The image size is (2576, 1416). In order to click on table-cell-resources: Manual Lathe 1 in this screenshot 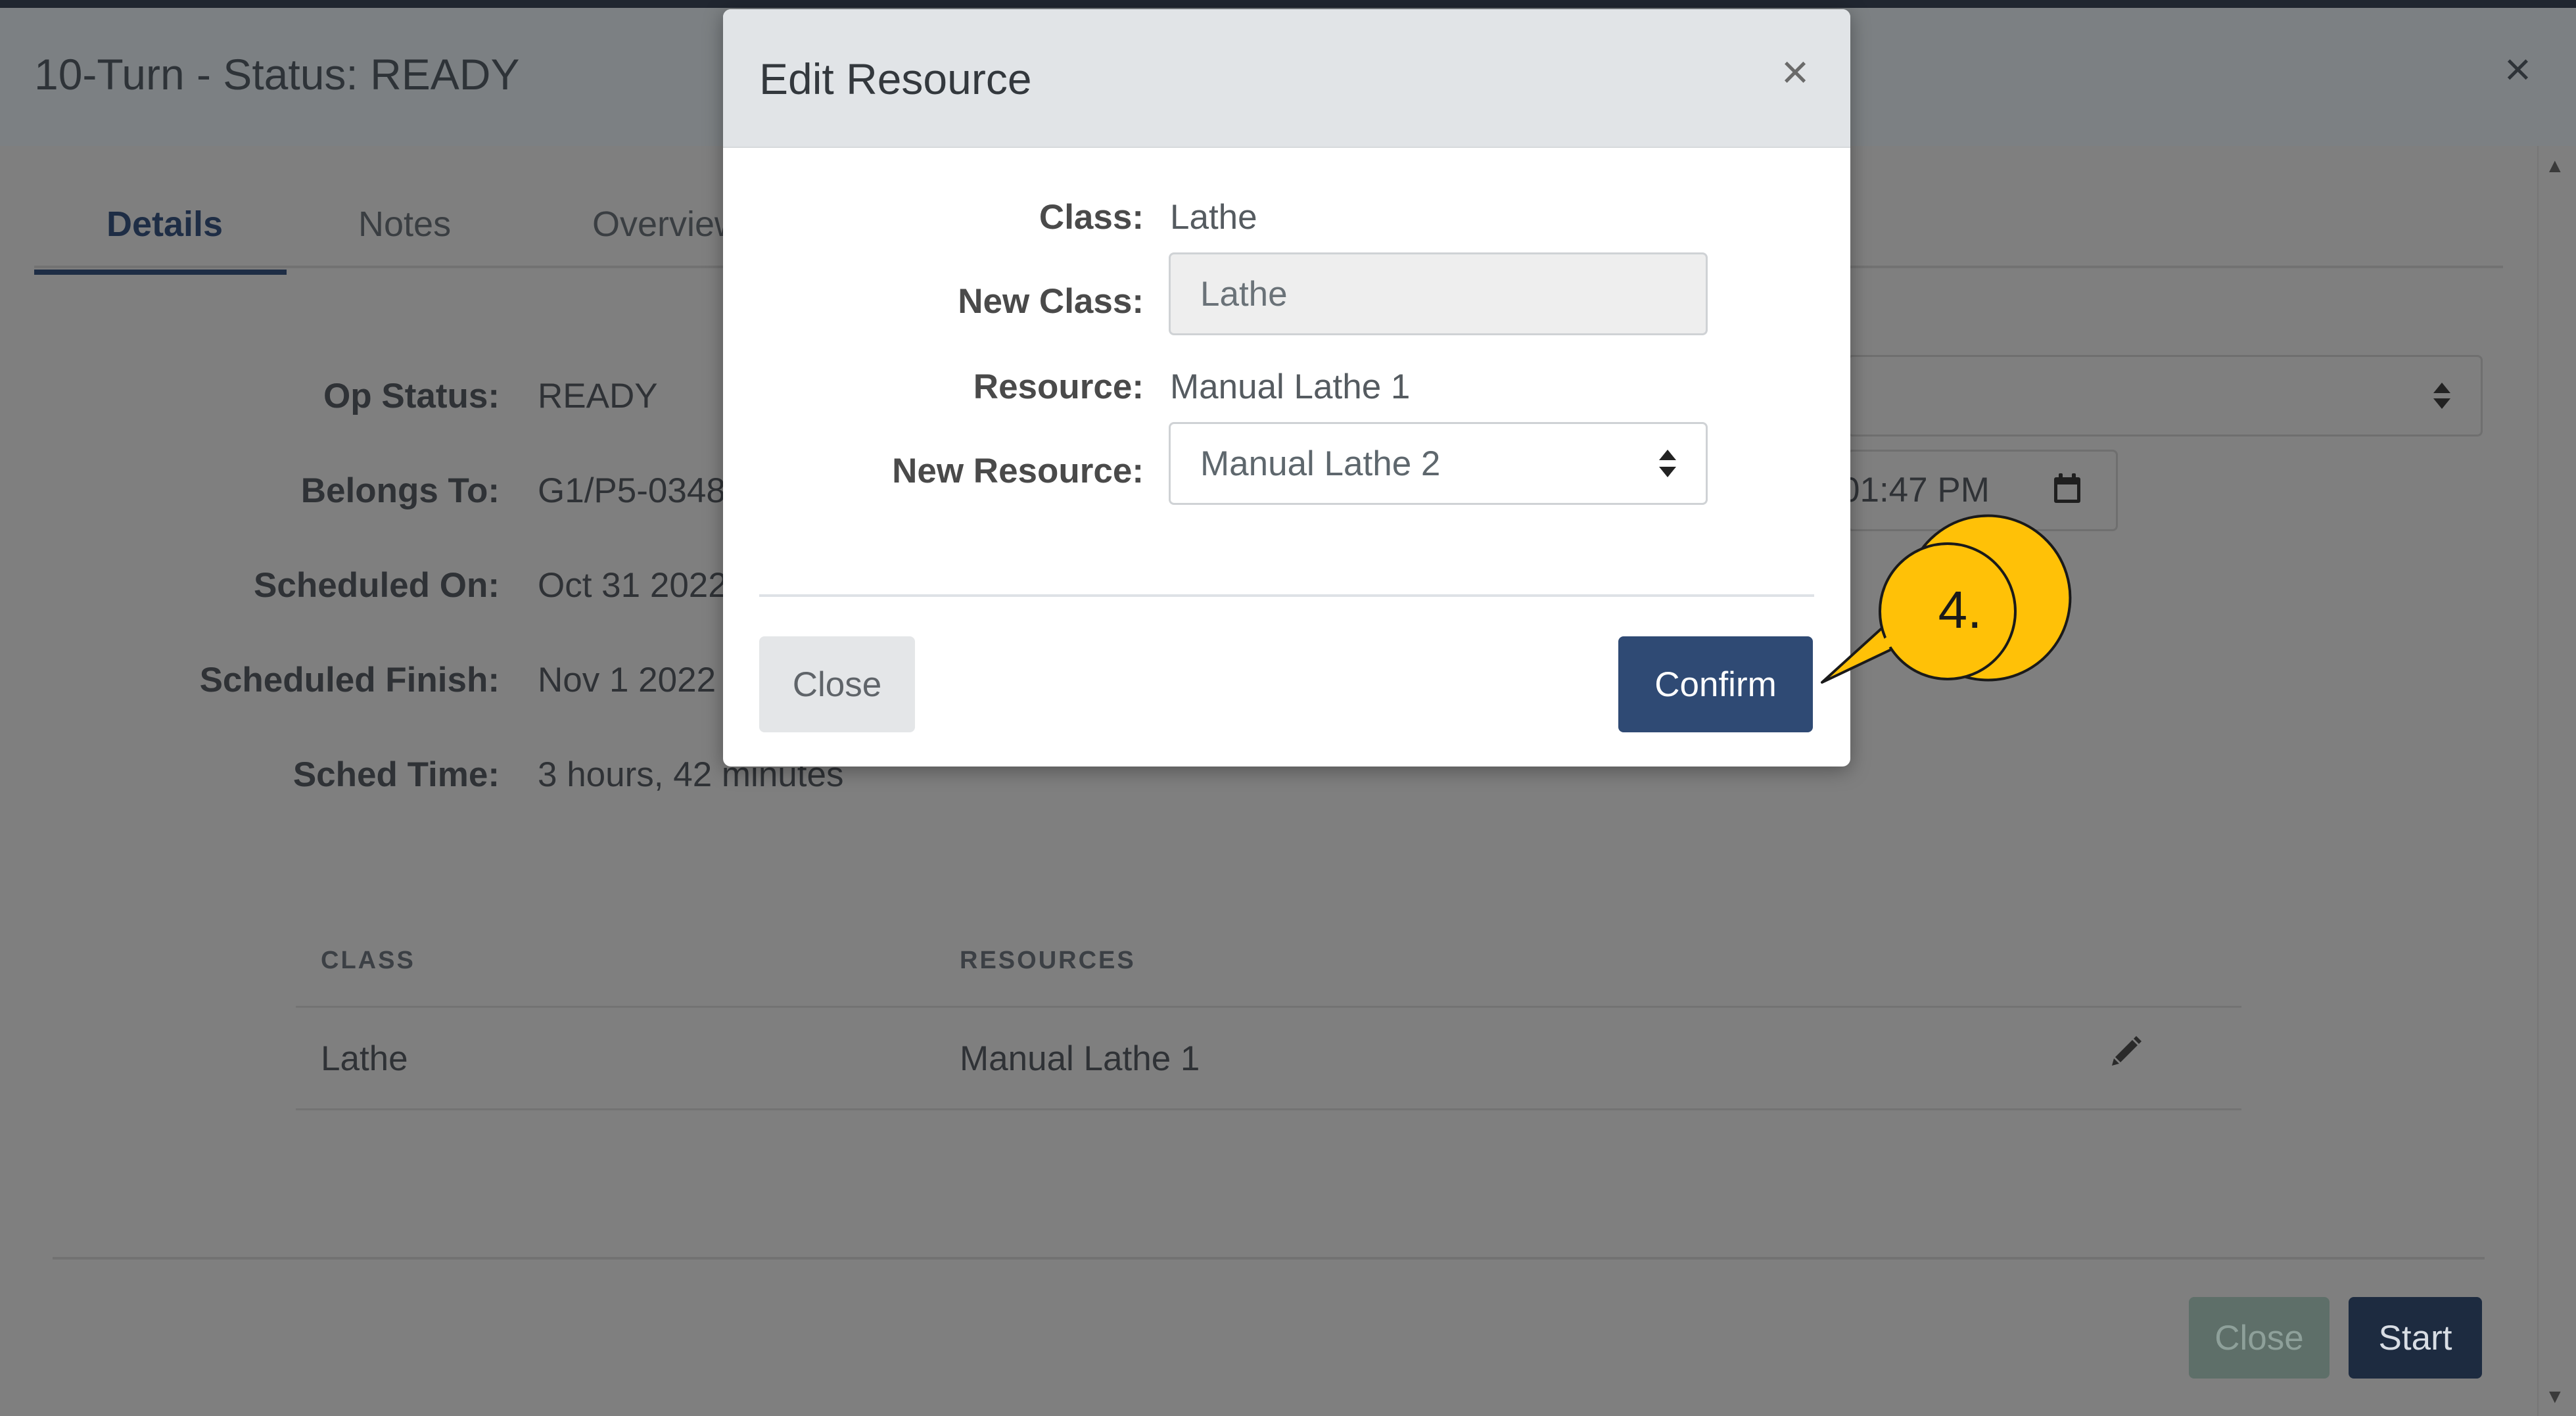, I will do `click(1080, 1058)`.